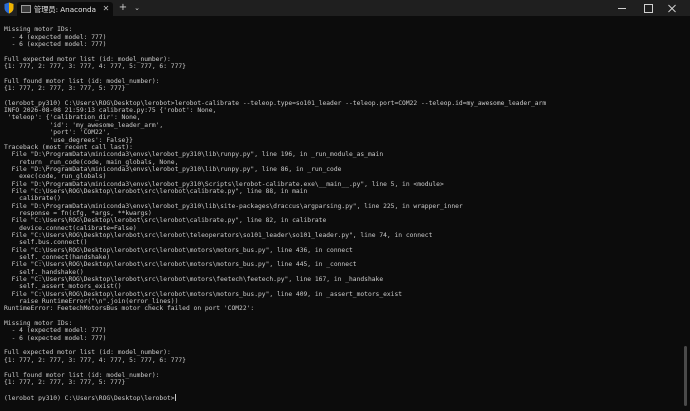 This screenshot has height=411, width=690. Describe the element at coordinates (622, 8) in the screenshot. I see `minimize-icon` at that location.